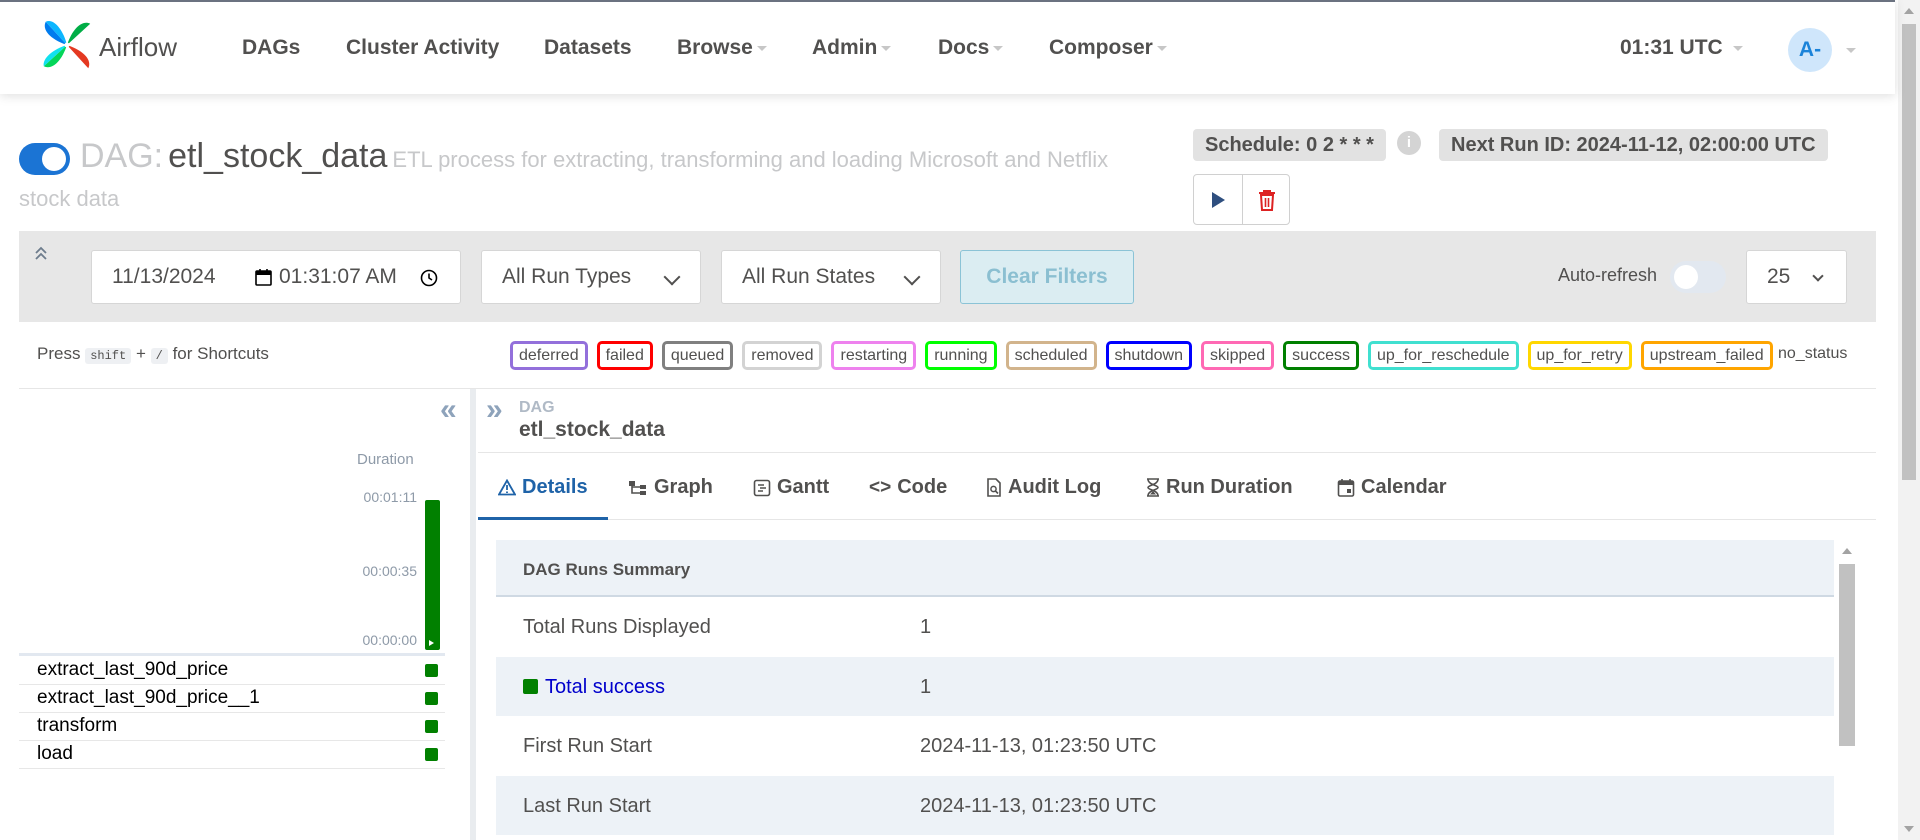 The height and width of the screenshot is (840, 1920). I want to click on tab-label: Code, so click(922, 487).